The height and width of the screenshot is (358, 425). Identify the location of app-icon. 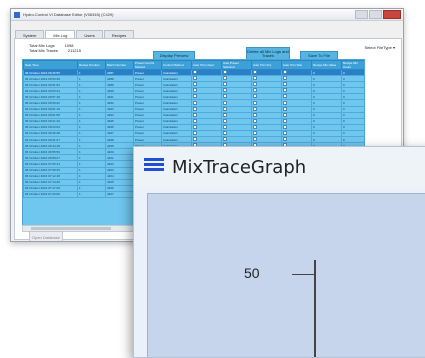
(17, 14).